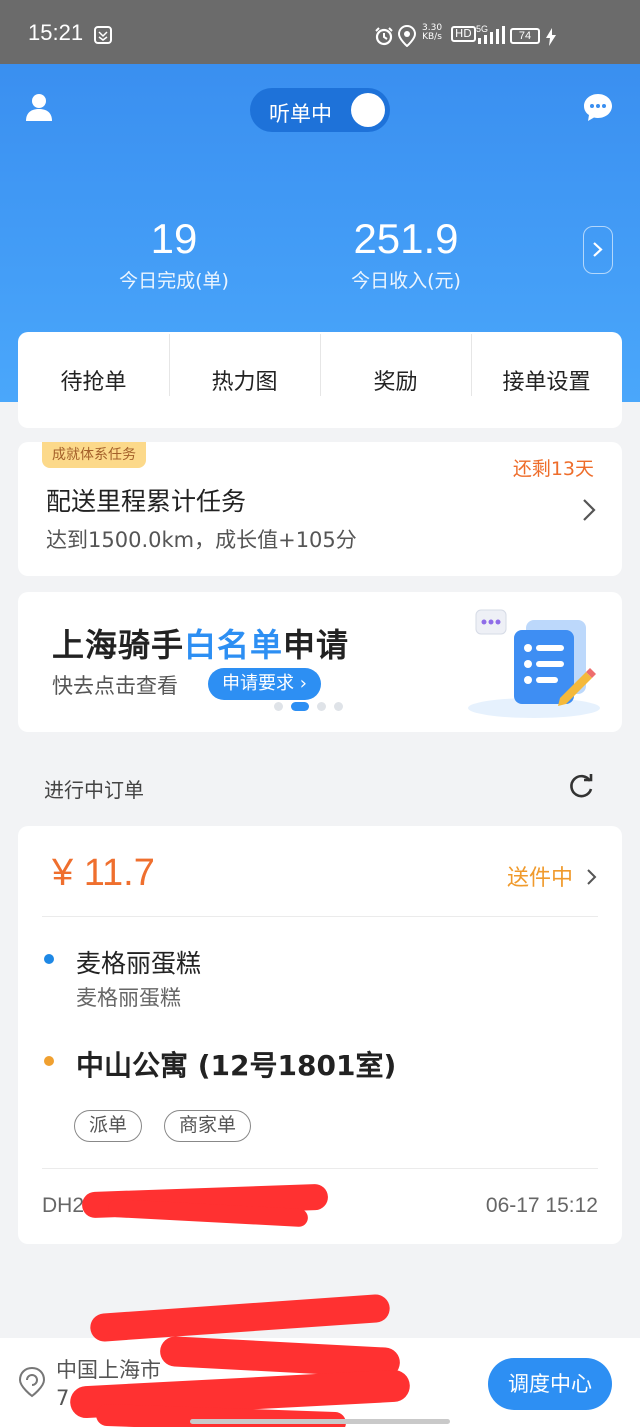 The image size is (640, 1427). I want to click on battery-indicator: 74, so click(525, 36).